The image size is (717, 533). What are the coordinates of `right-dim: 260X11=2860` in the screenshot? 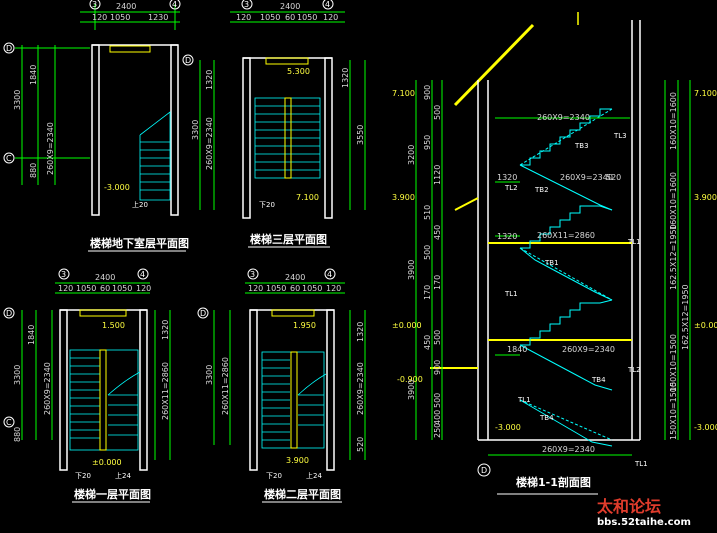 It's located at (165, 391).